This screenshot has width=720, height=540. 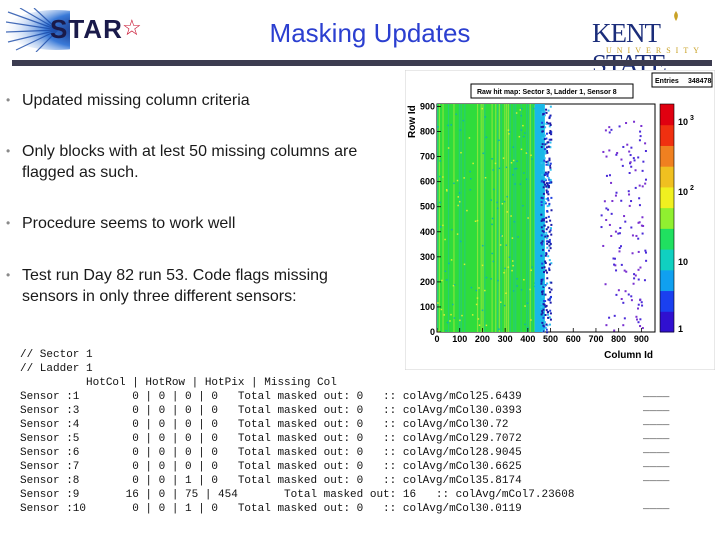 What do you see at coordinates (427, 307) in the screenshot?
I see `y-tick-label: 100` at bounding box center [427, 307].